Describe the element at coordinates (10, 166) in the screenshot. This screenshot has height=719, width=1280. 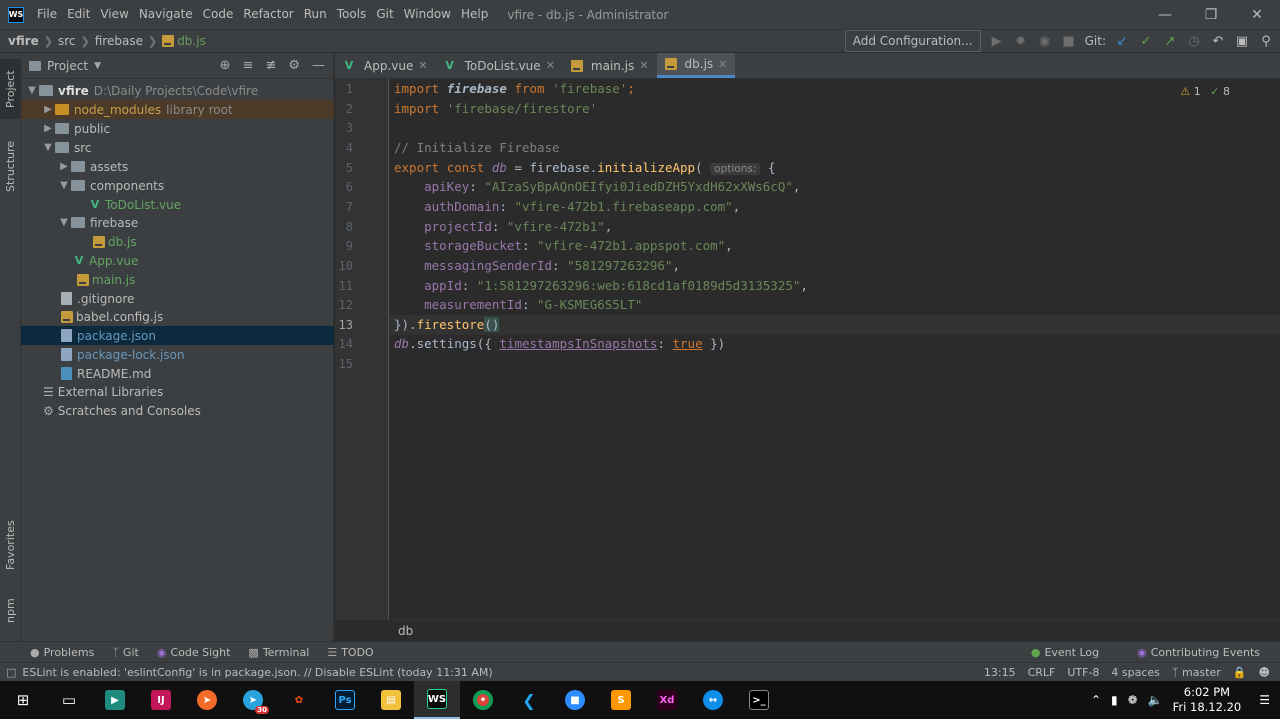
I see `structure-tool-tab: Structure` at that location.